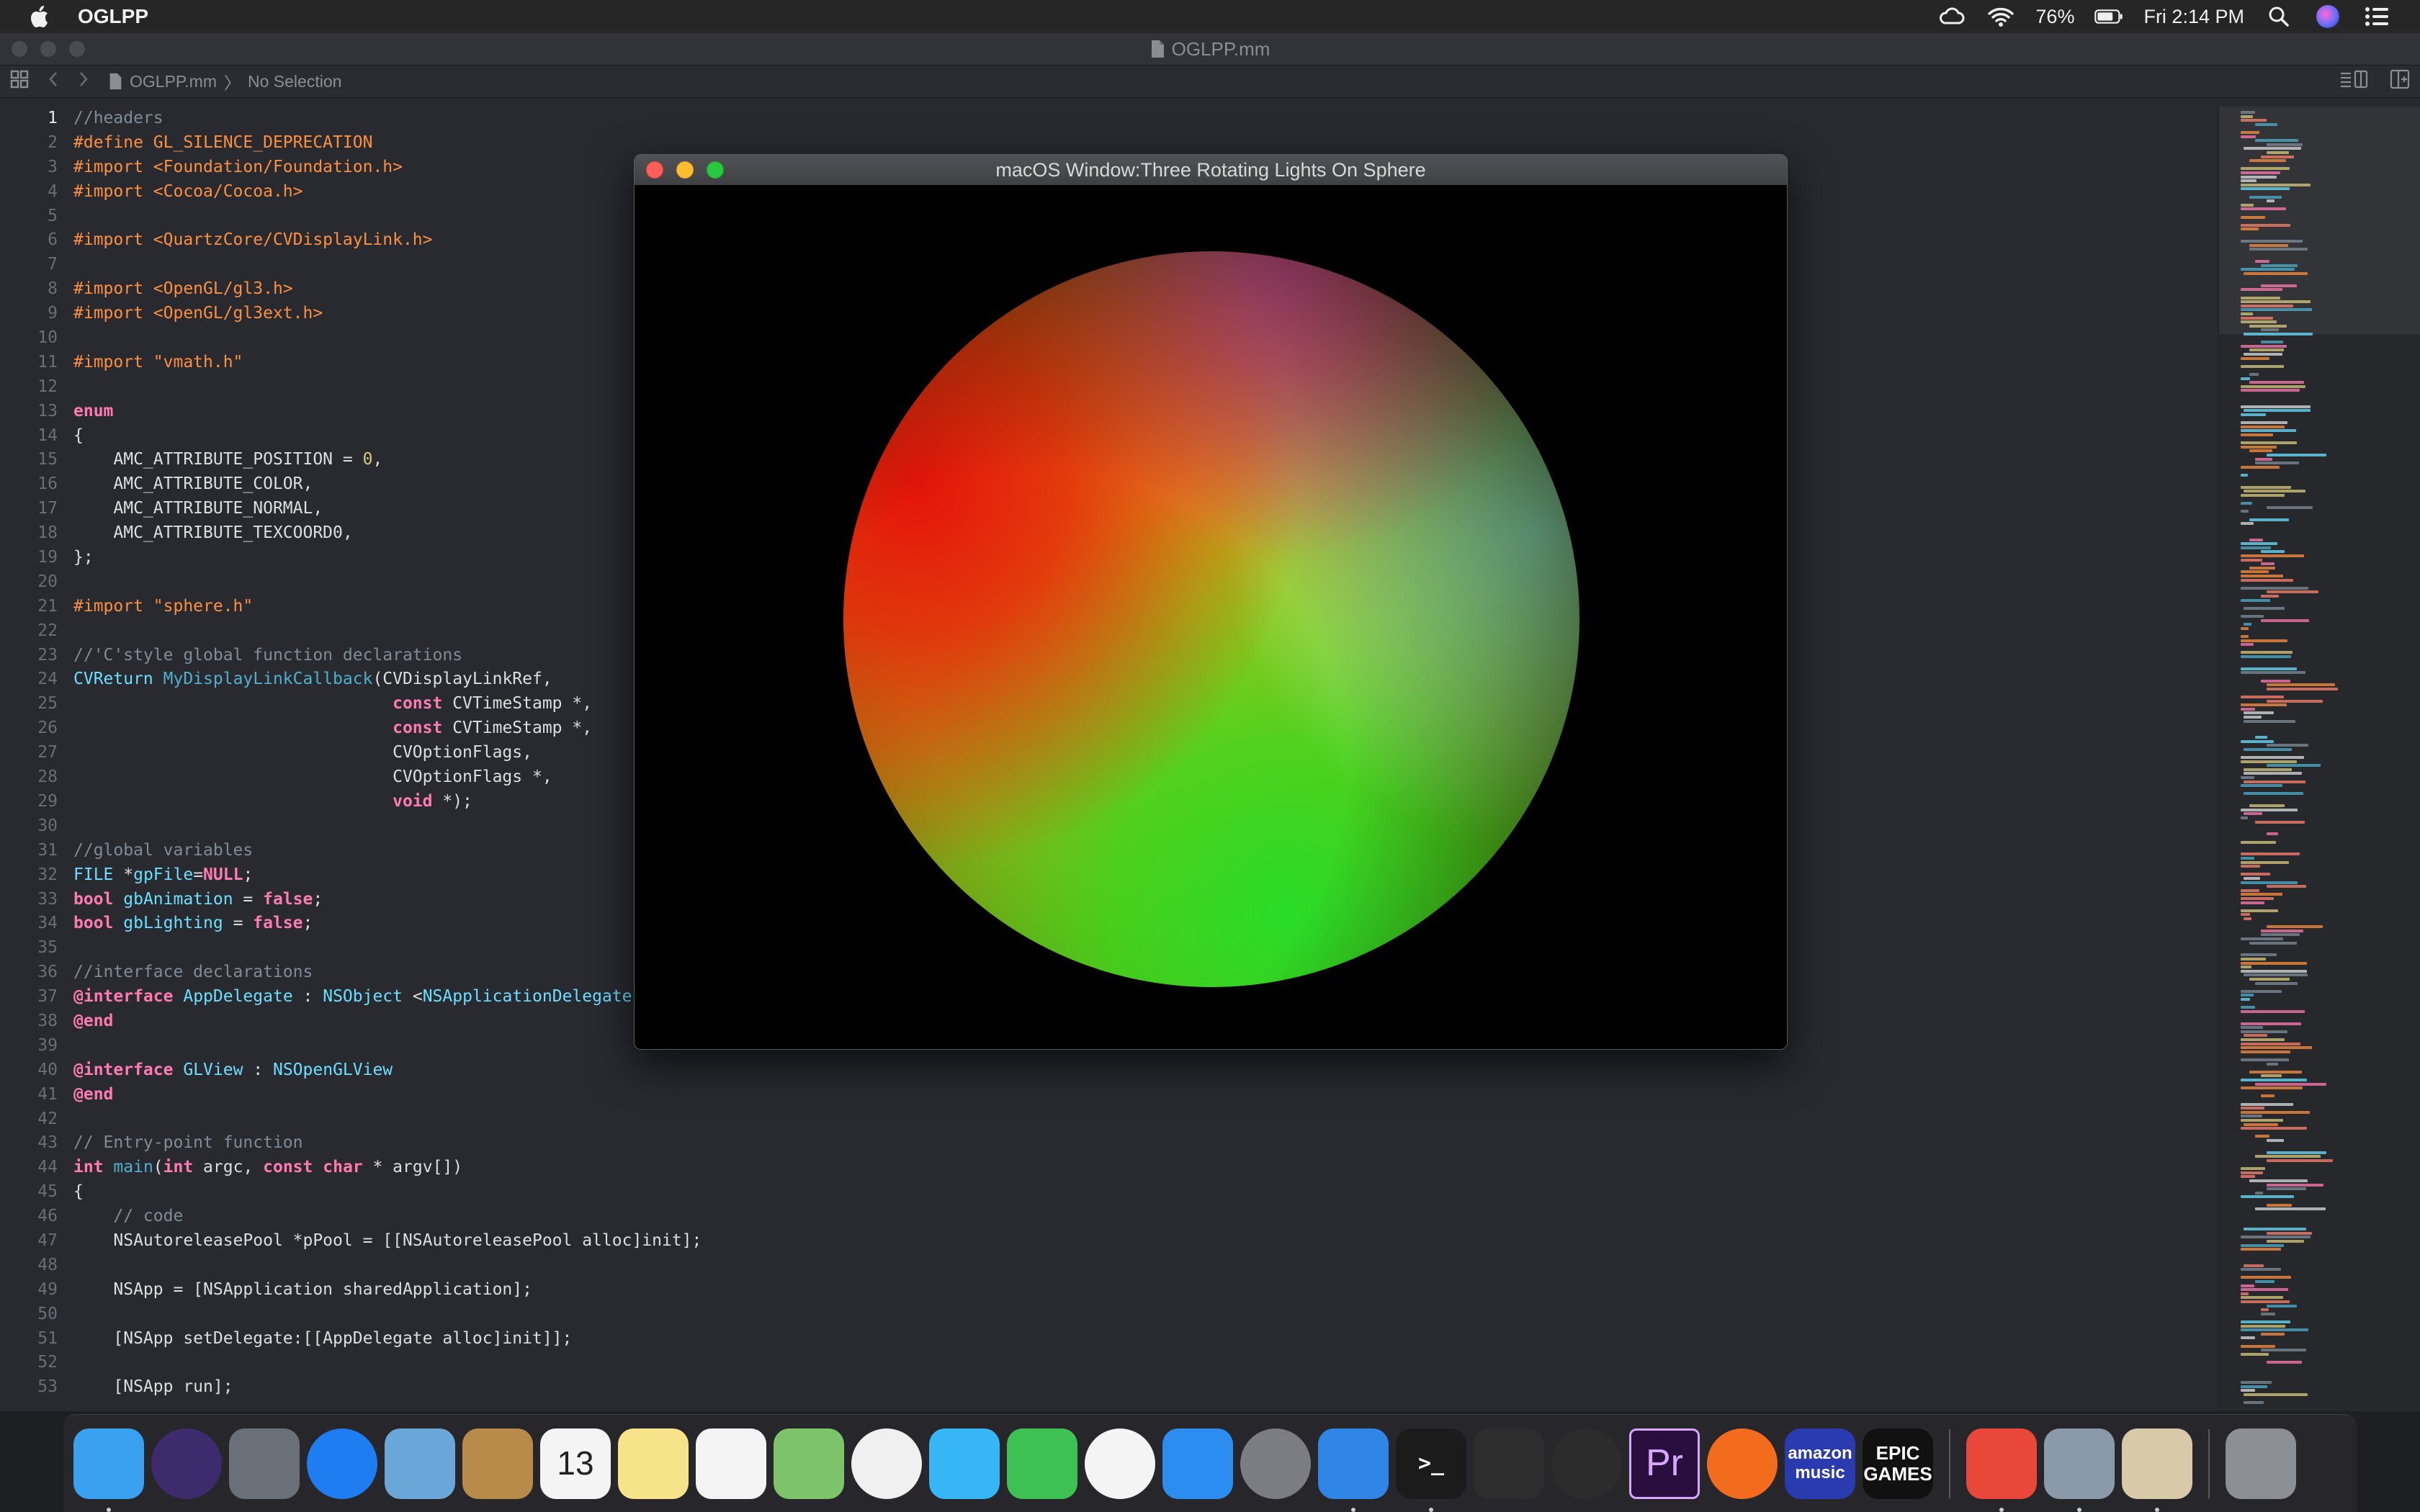 The height and width of the screenshot is (1512, 2420). I want to click on breadcrumb-selection: No Selection, so click(294, 81).